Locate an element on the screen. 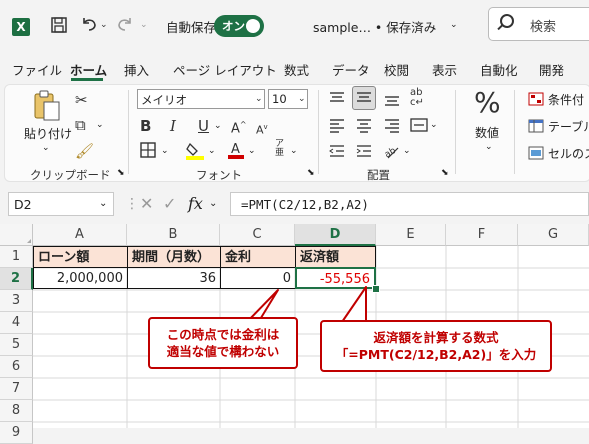  callout-line: 適当な値で構わない is located at coordinates (223, 351).